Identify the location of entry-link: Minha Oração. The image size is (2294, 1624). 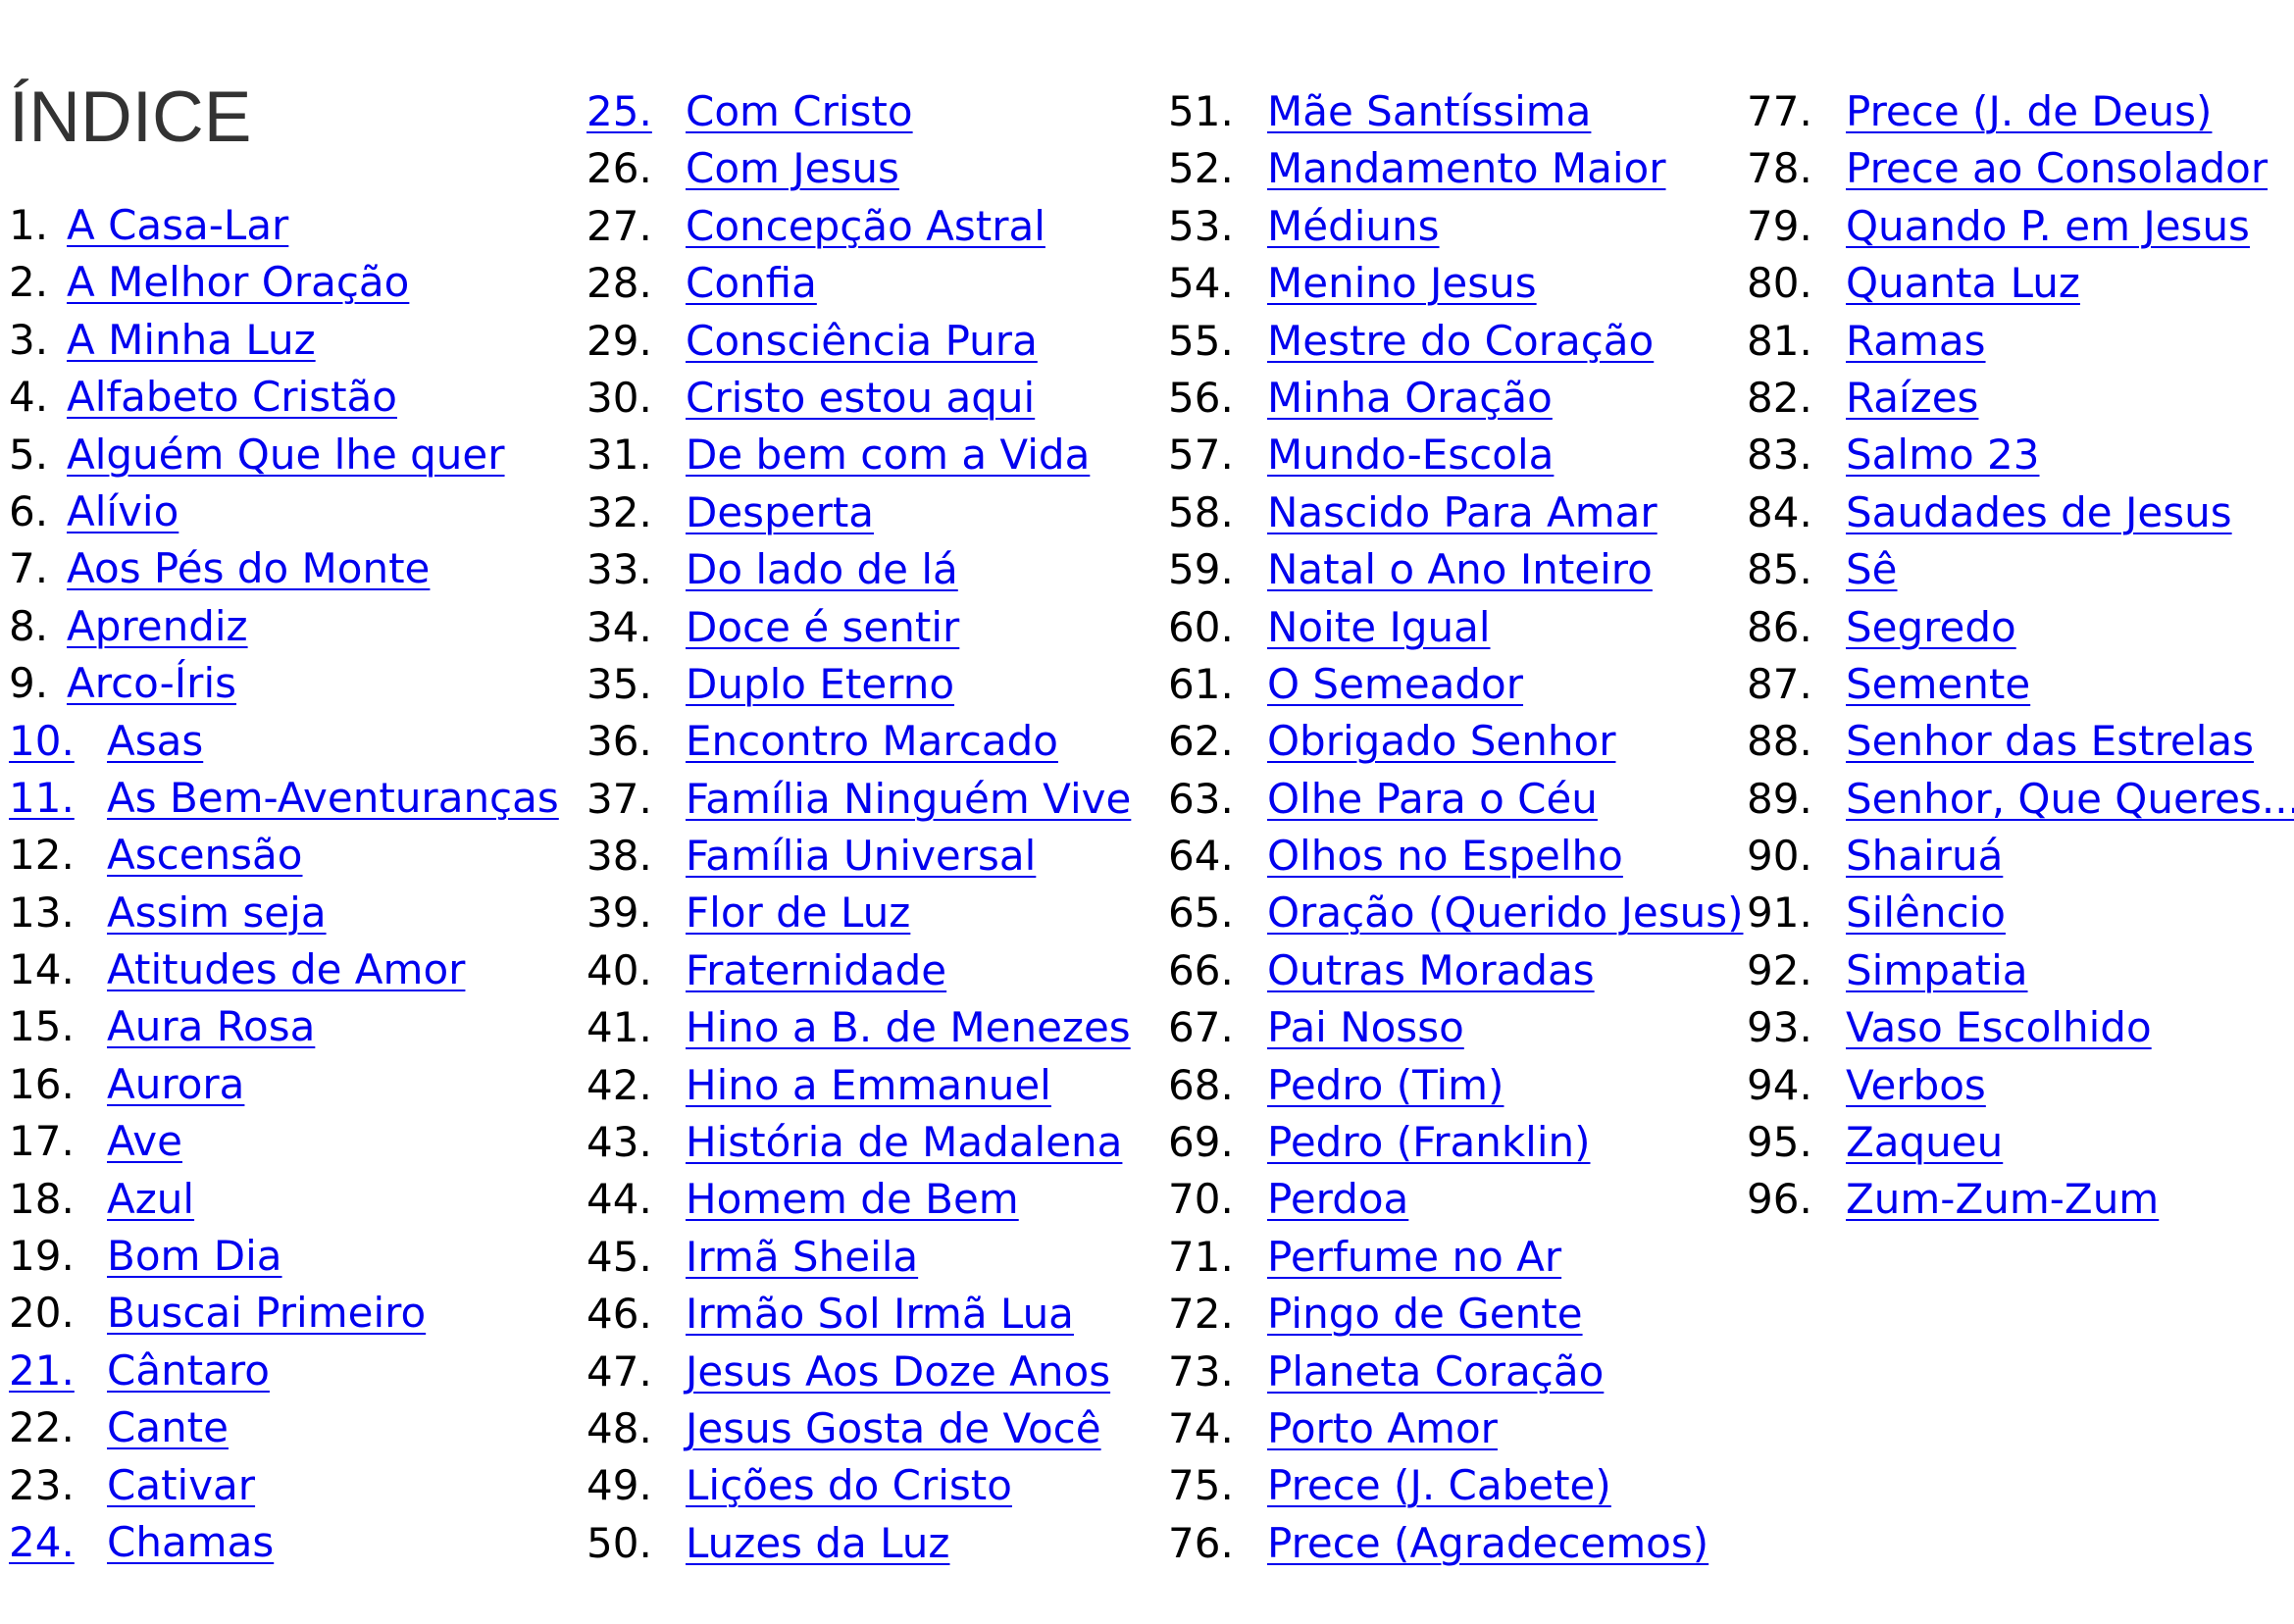
(1410, 398).